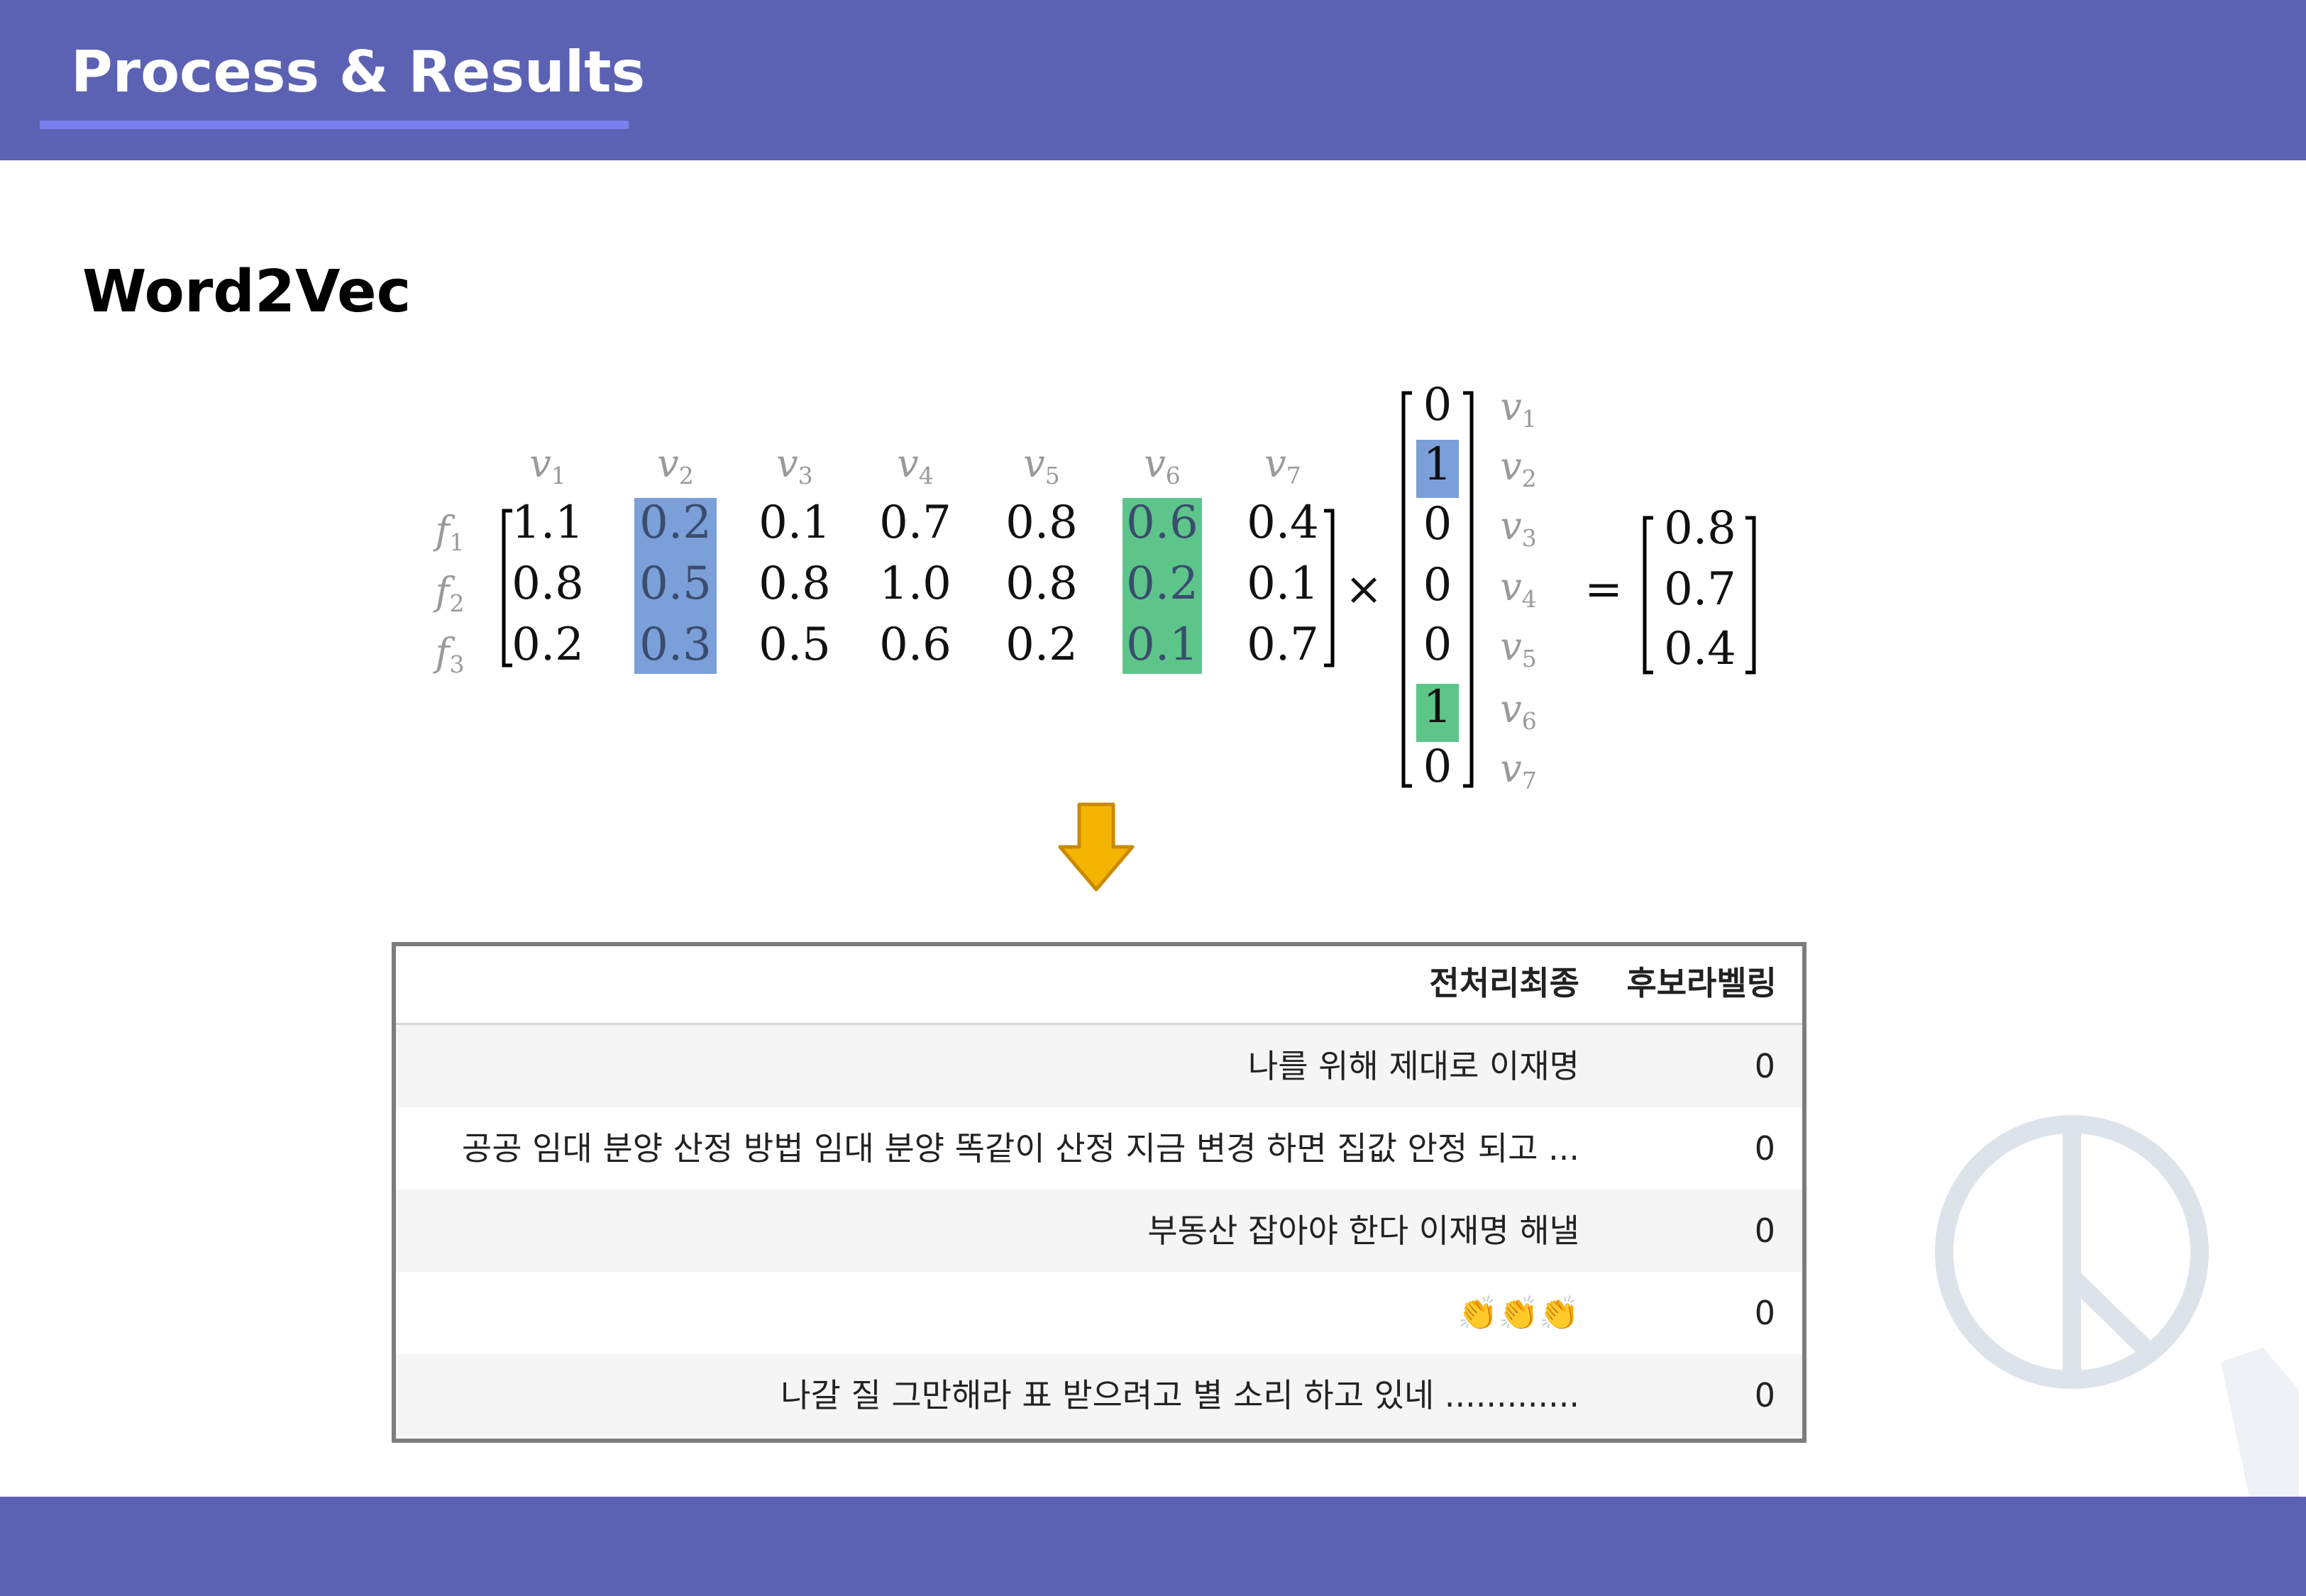 The height and width of the screenshot is (1596, 2306). I want to click on column-label-v5: v5, so click(1041, 465).